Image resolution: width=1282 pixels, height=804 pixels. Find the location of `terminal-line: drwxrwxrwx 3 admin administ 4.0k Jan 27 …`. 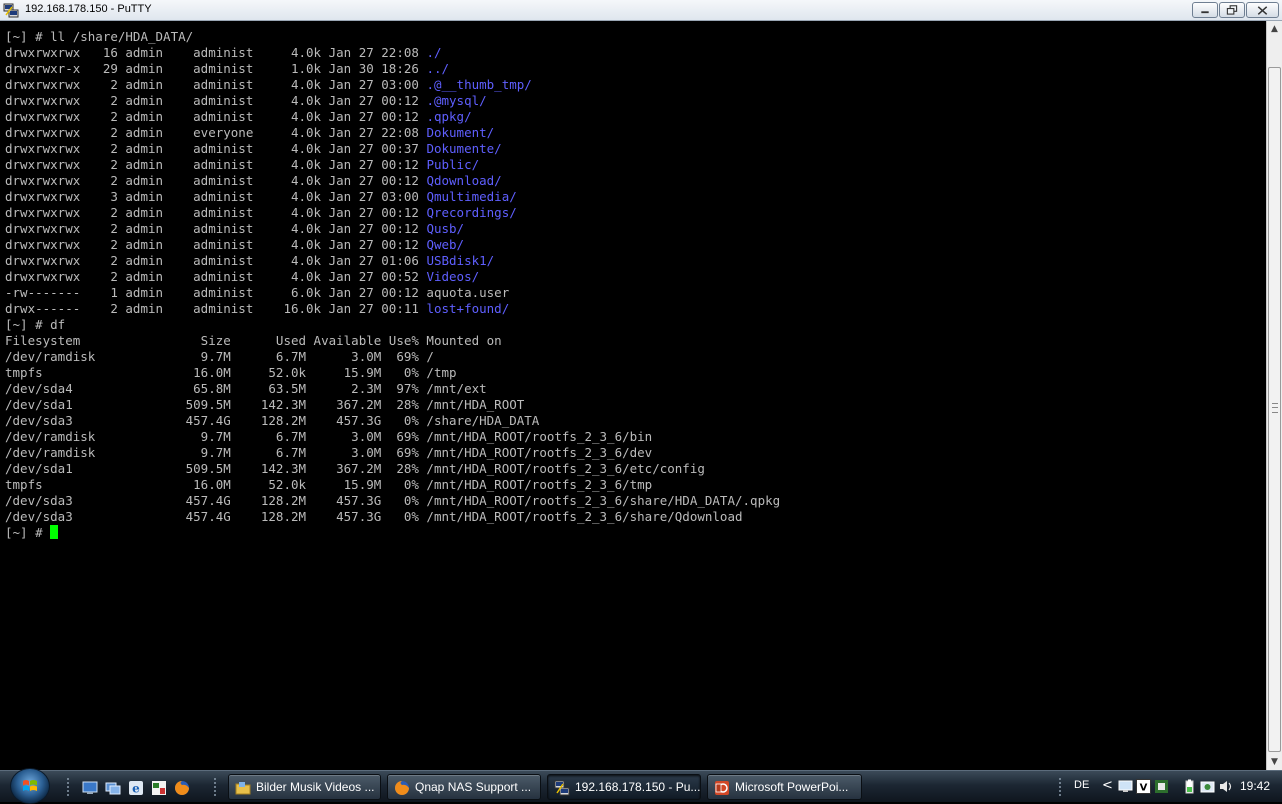

terminal-line: drwxrwxrwx 3 admin administ 4.0k Jan 27 … is located at coordinates (392, 197).